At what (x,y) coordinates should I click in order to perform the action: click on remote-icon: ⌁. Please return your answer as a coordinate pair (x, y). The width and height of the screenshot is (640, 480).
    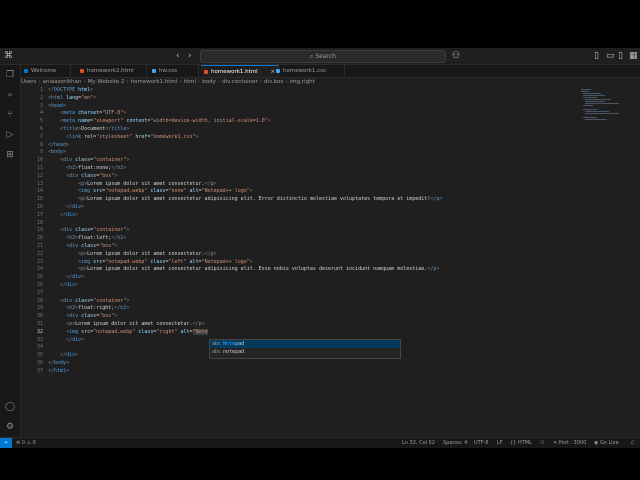
    Looking at the image, I should click on (6, 443).